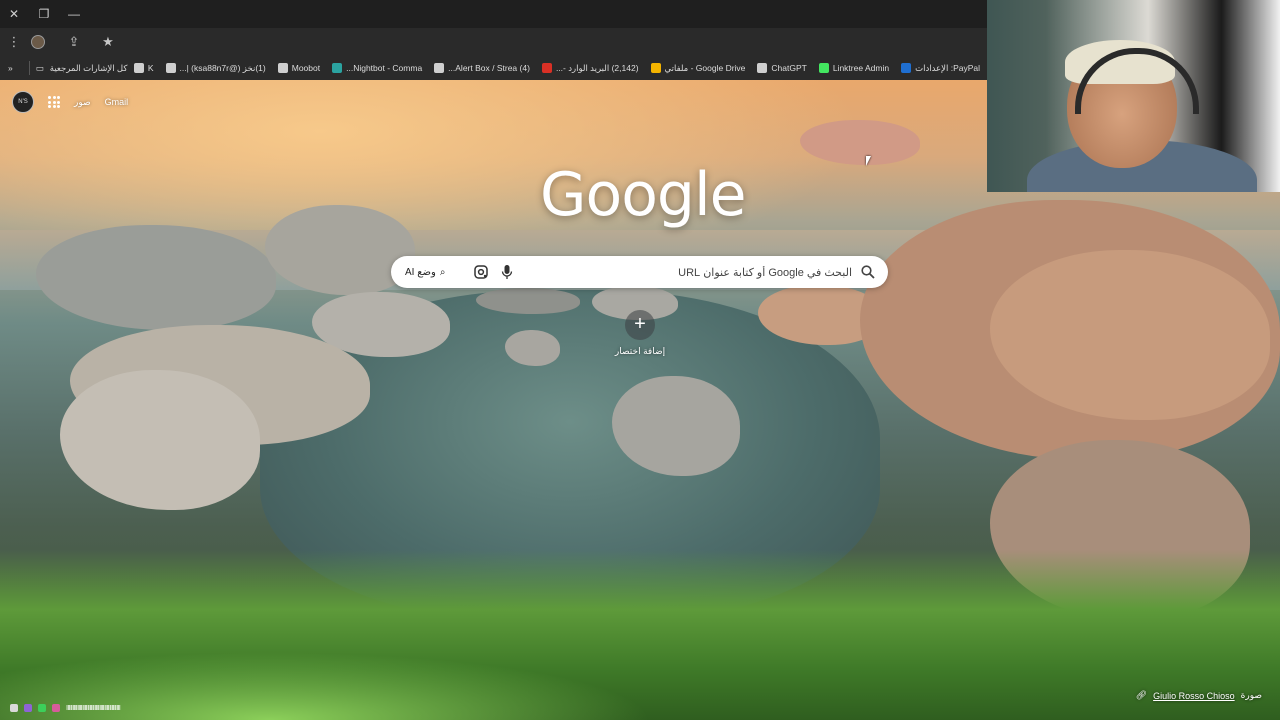 The image size is (1280, 720). Describe the element at coordinates (481, 272) in the screenshot. I see `google-lens-icon` at that location.